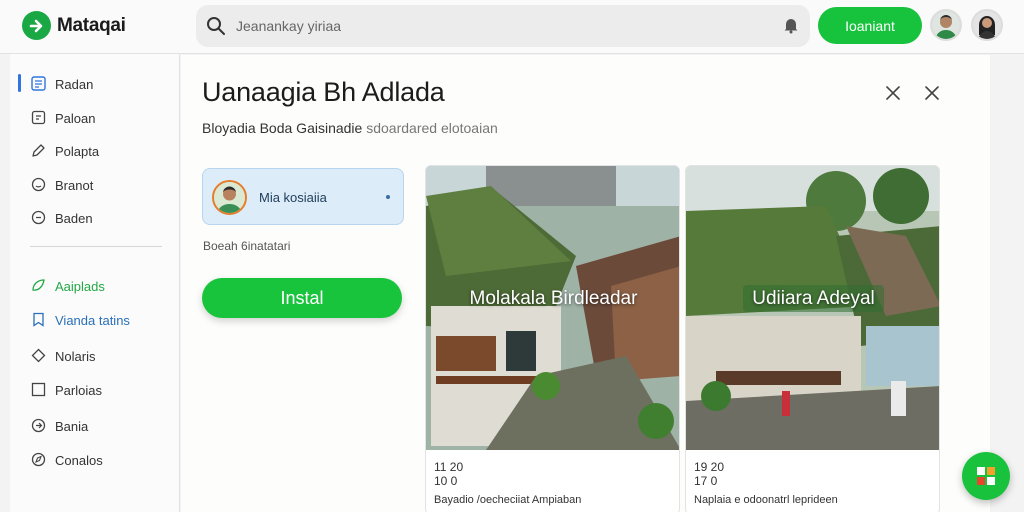  Describe the element at coordinates (80, 286) in the screenshot. I see `sidebar-item-label: Aaiplads` at that location.